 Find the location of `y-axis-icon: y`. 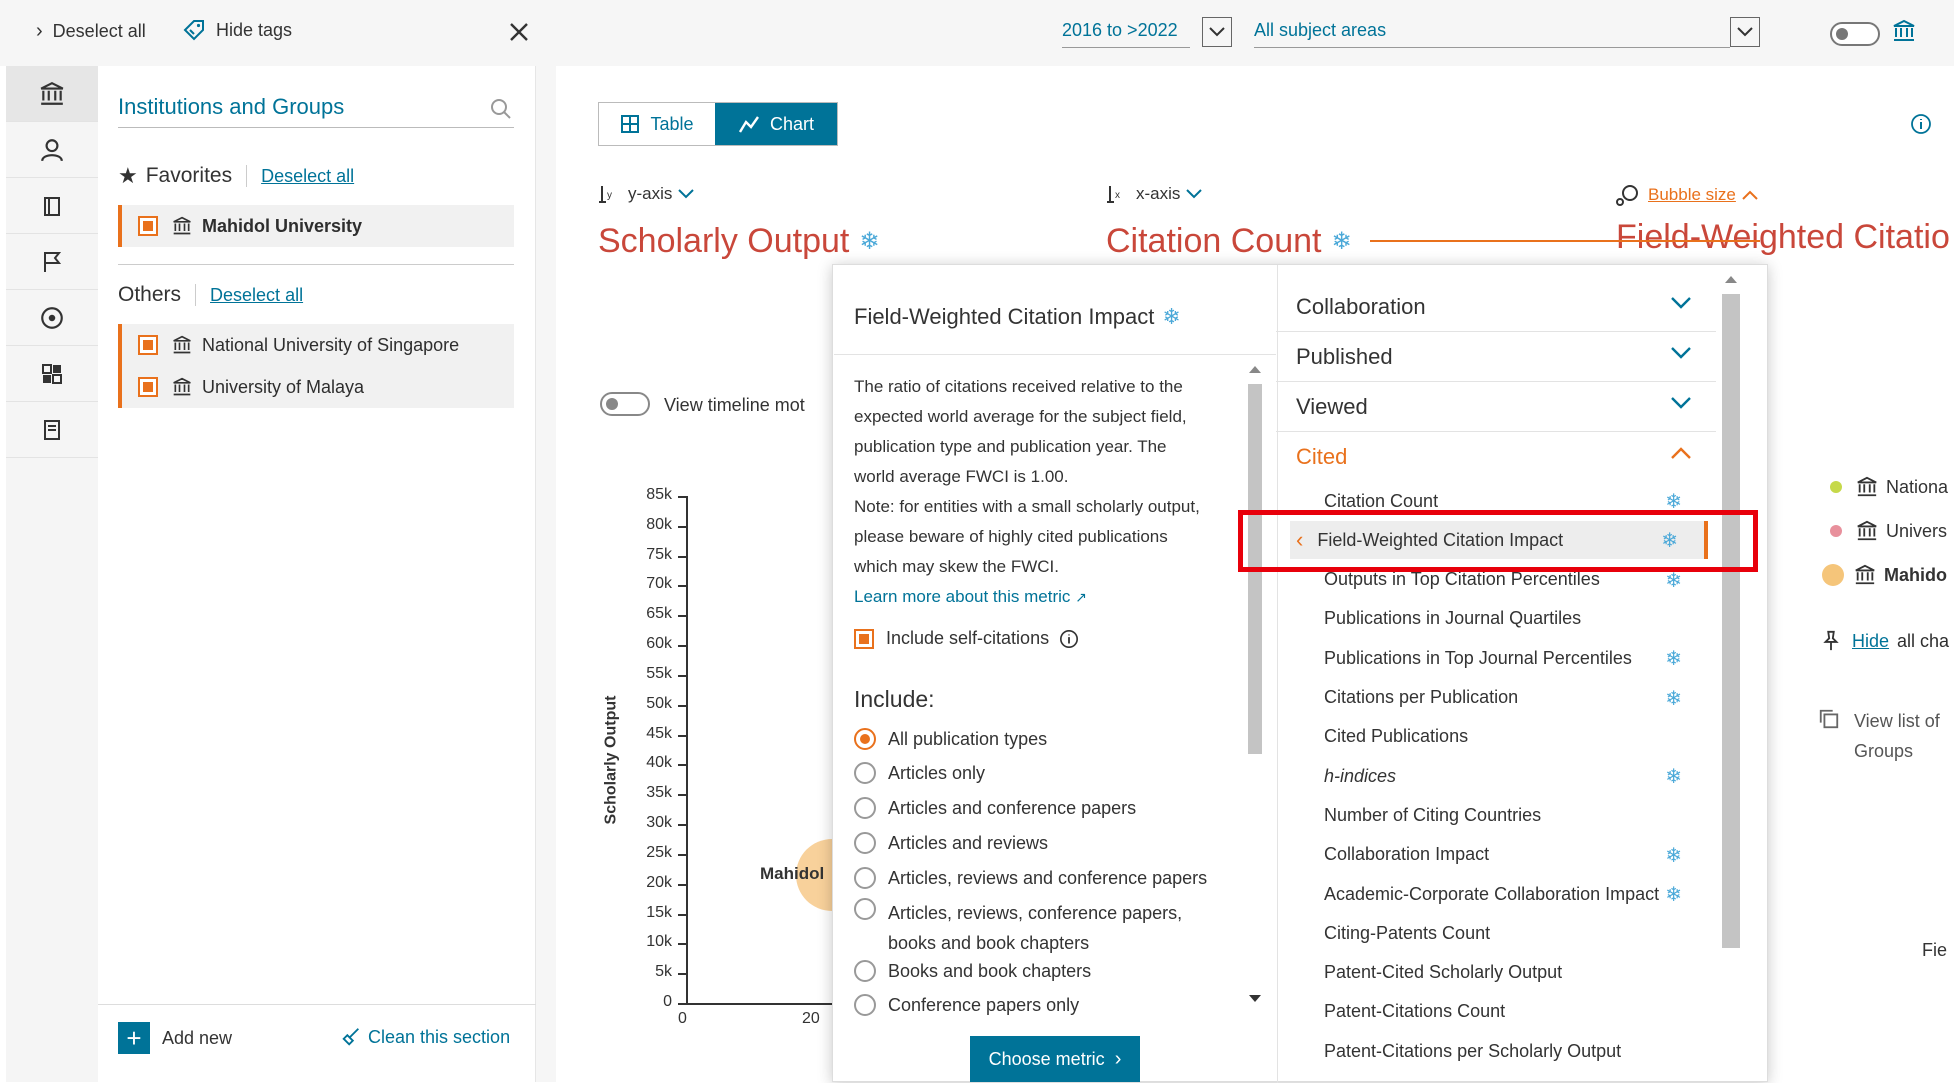

y-axis-icon: y is located at coordinates (605, 194).